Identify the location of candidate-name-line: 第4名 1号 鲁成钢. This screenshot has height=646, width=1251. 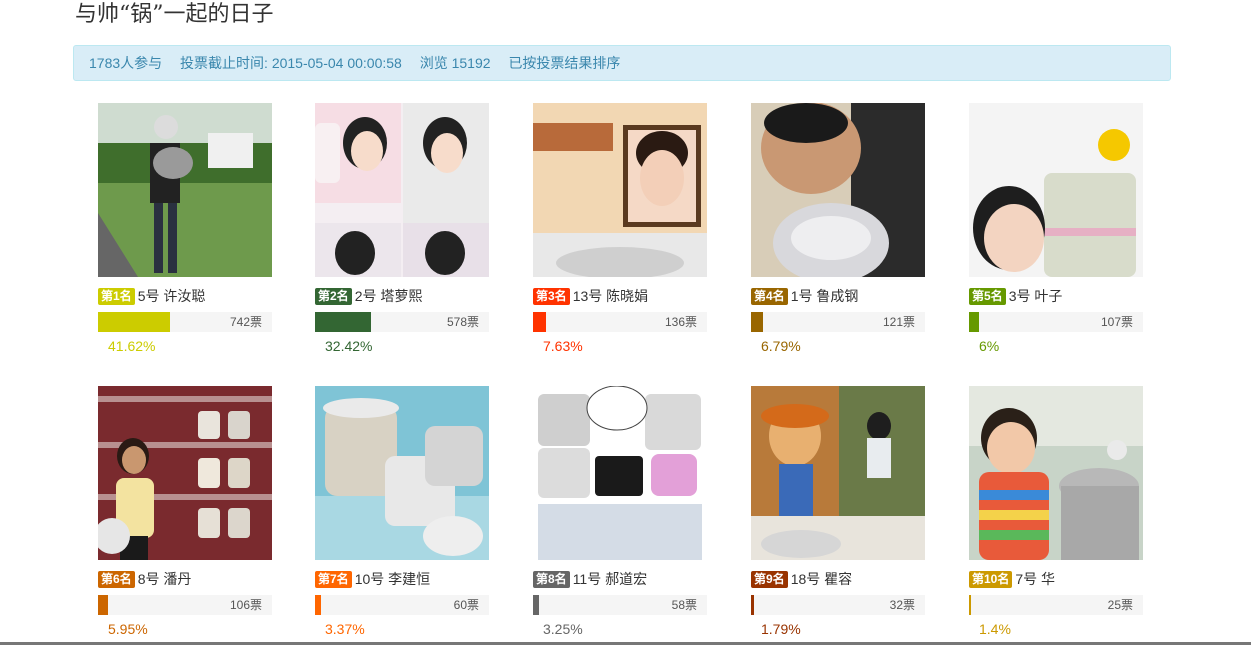
(804, 296).